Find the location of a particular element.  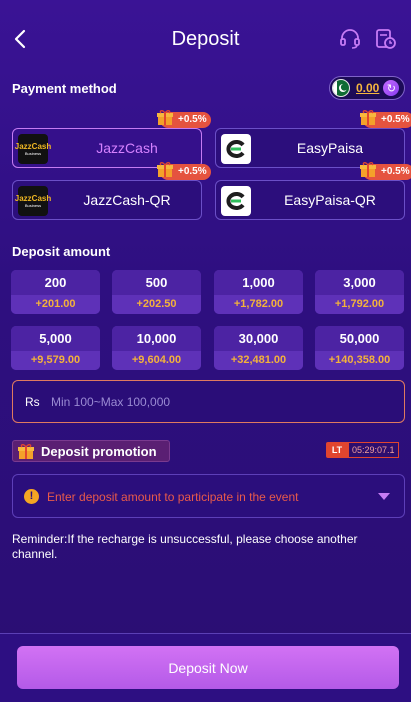

amount-bonus: +1,782.00 is located at coordinates (258, 304).